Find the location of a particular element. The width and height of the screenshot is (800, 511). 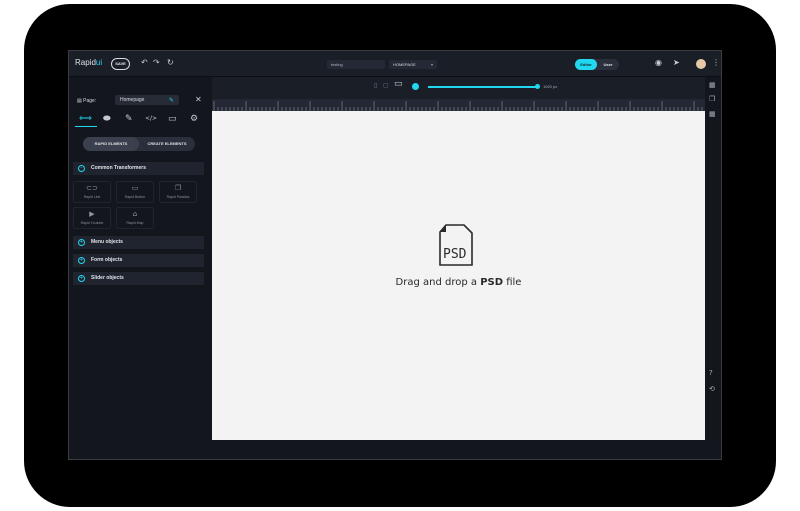

preview-eye-icon: ◉ is located at coordinates (658, 63).